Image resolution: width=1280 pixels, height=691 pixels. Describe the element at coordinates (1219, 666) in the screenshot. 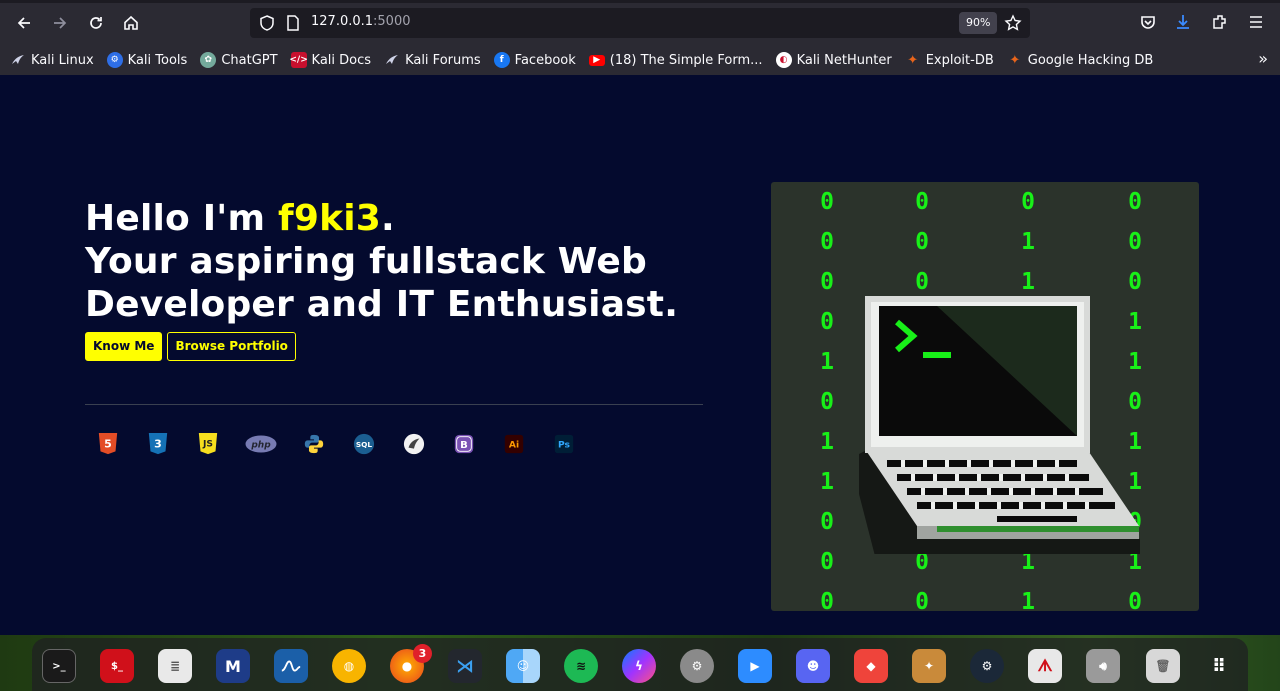

I see `app-grid-icon: ⠿` at that location.